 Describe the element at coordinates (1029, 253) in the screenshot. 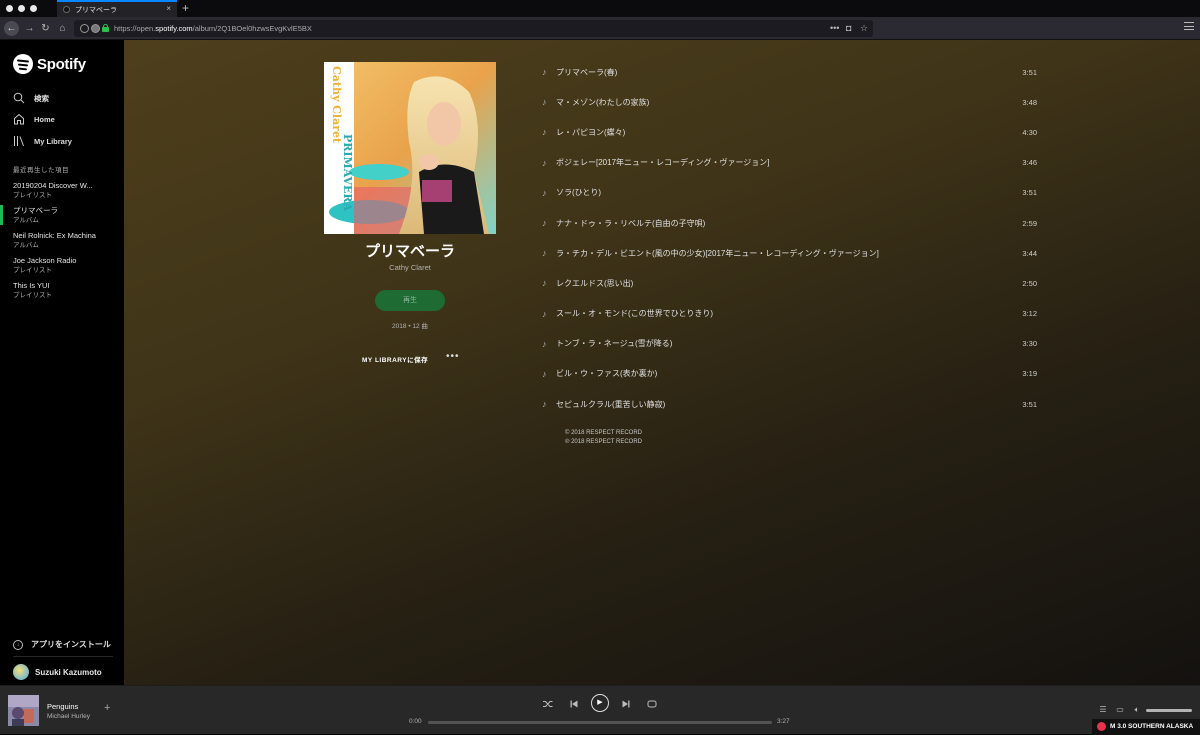

I see `track-duration: 3:44` at that location.